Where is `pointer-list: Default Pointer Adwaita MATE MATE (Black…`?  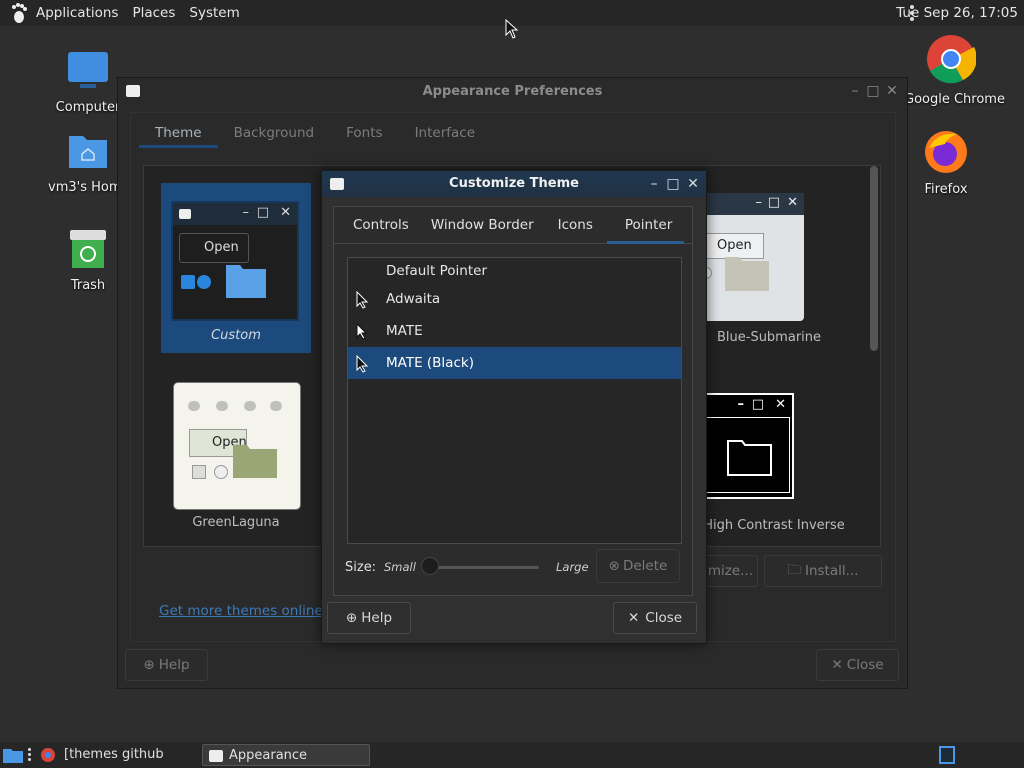 pointer-list: Default Pointer Adwaita MATE MATE (Black… is located at coordinates (514, 400).